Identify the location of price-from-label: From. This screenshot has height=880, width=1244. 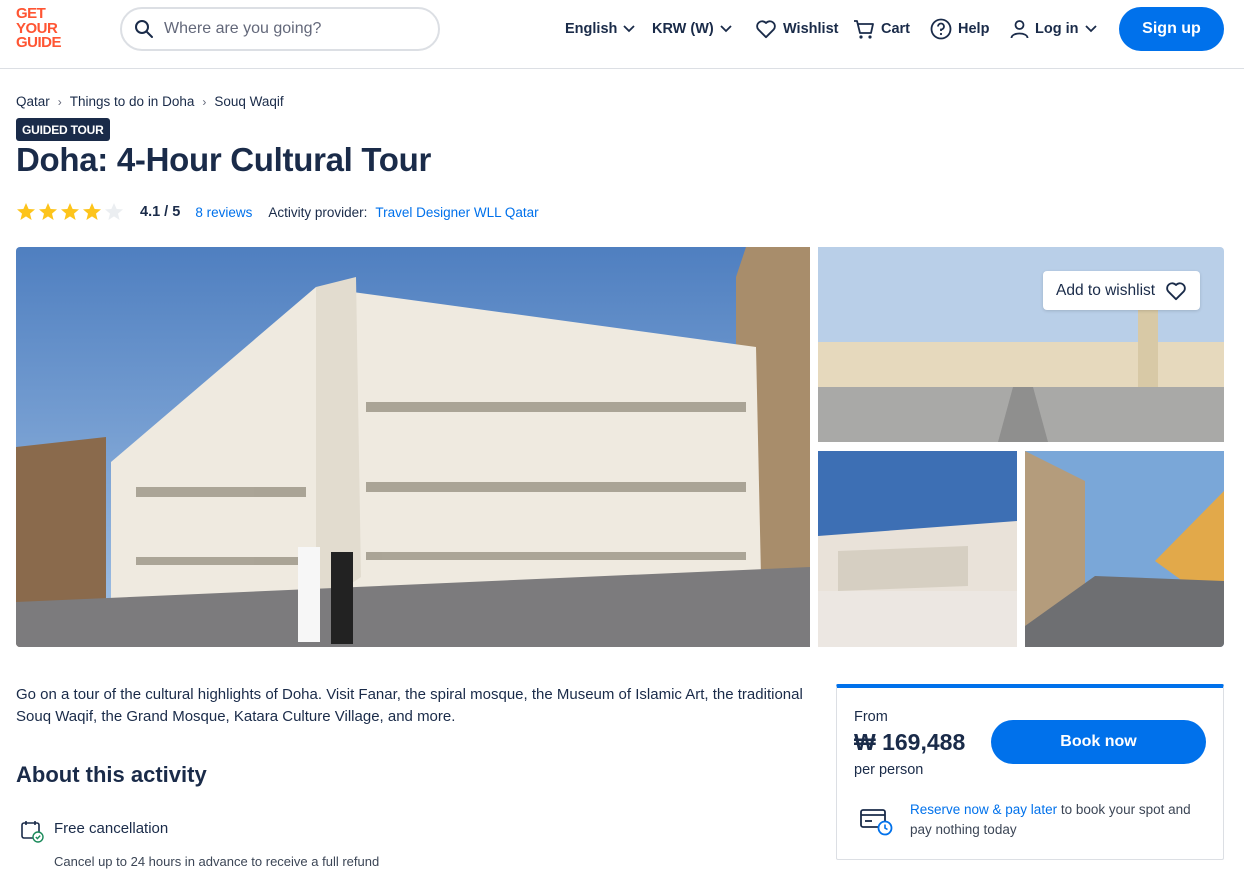
(871, 717).